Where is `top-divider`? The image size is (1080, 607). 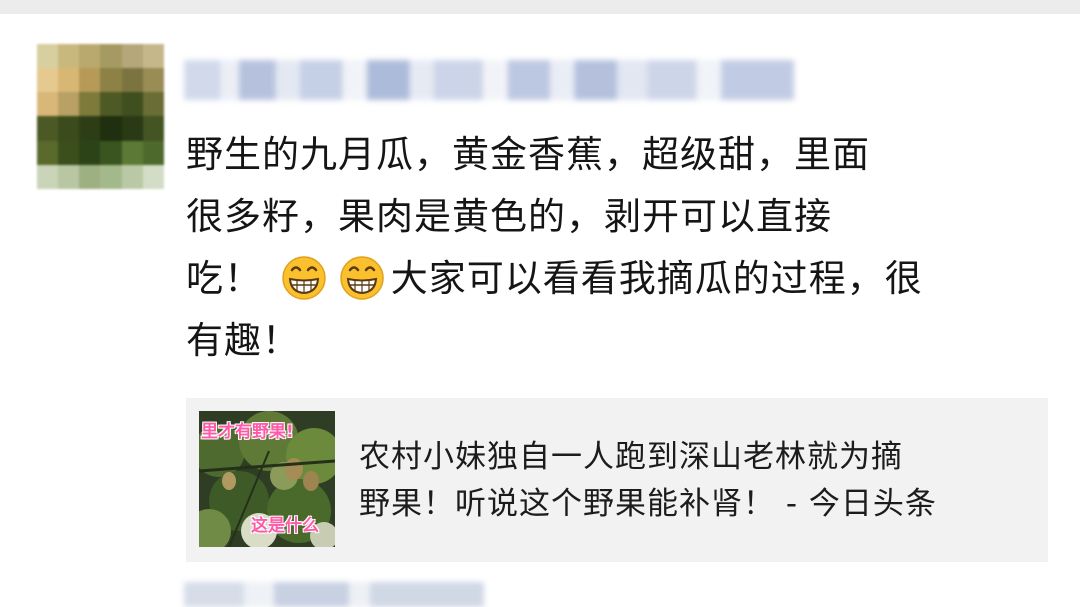
top-divider is located at coordinates (540, 7).